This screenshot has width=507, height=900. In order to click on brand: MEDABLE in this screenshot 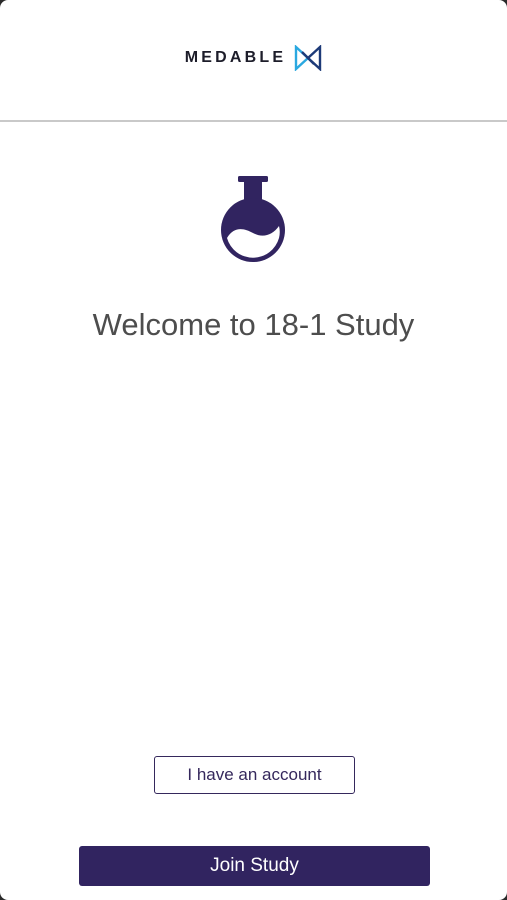, I will do `click(254, 58)`.